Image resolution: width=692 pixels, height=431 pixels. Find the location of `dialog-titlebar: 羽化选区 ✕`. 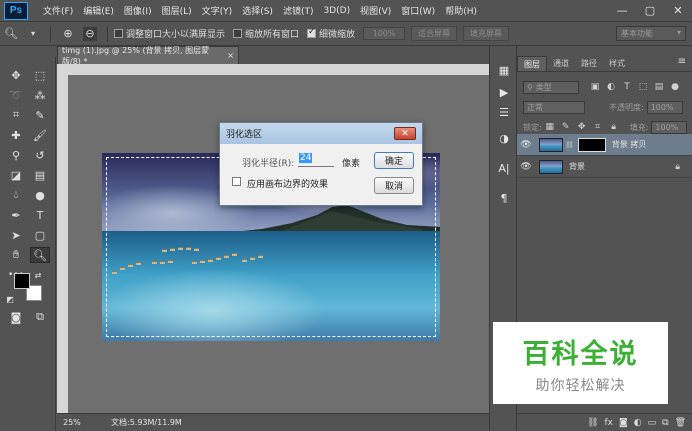

dialog-titlebar: 羽化选区 ✕ is located at coordinates (321, 133).